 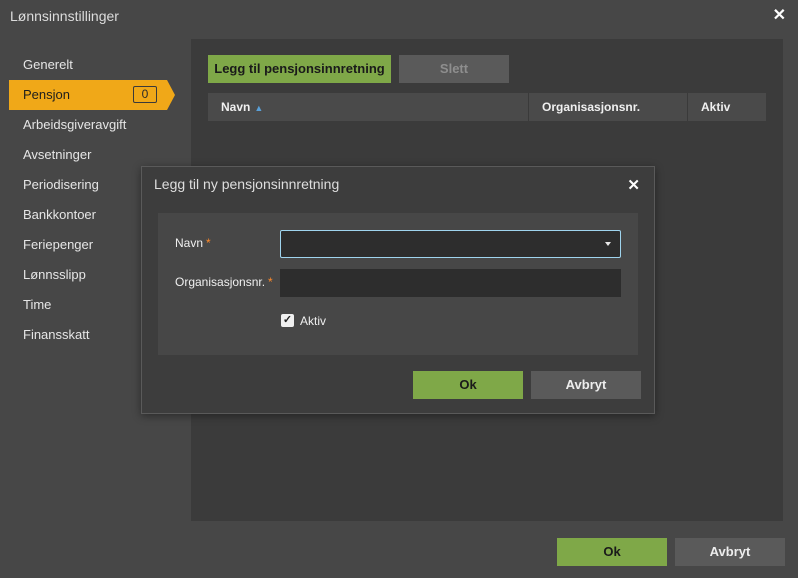 What do you see at coordinates (259, 108) in the screenshot?
I see `sort-ascending-icon: ▲` at bounding box center [259, 108].